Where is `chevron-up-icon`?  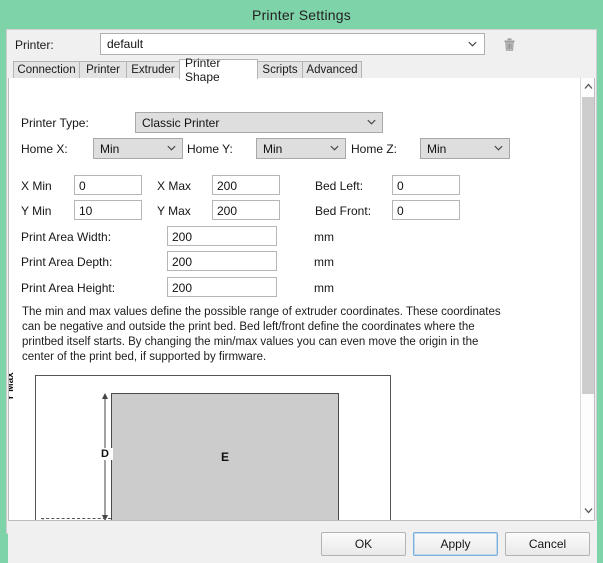 chevron-up-icon is located at coordinates (588, 86).